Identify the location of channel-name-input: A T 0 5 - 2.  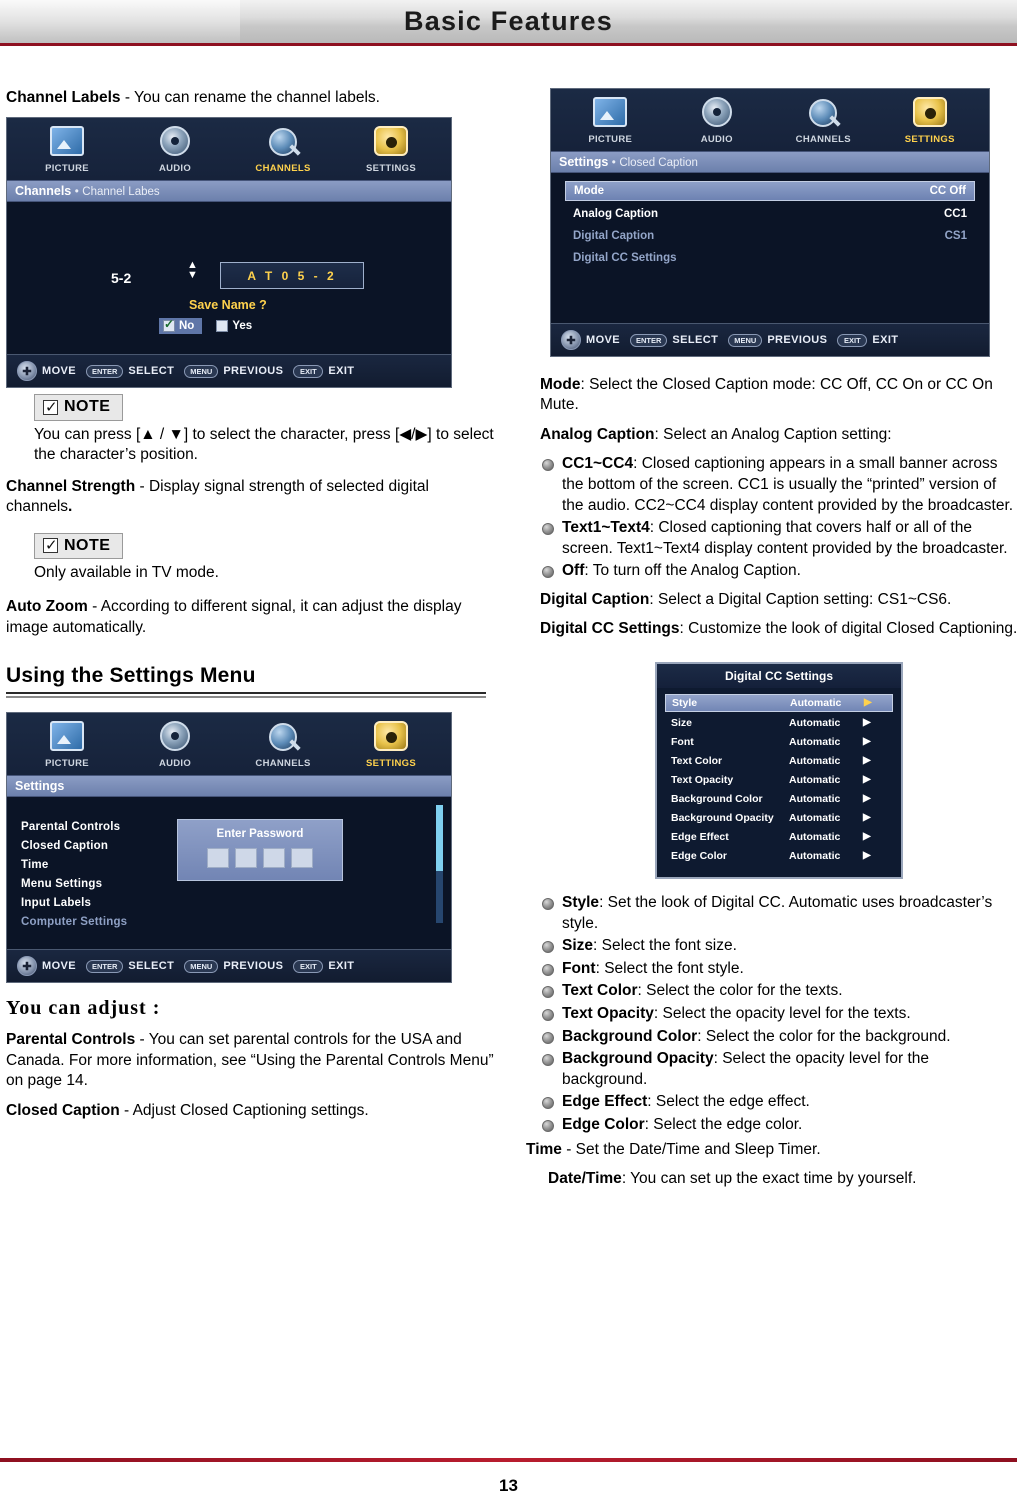
(292, 276).